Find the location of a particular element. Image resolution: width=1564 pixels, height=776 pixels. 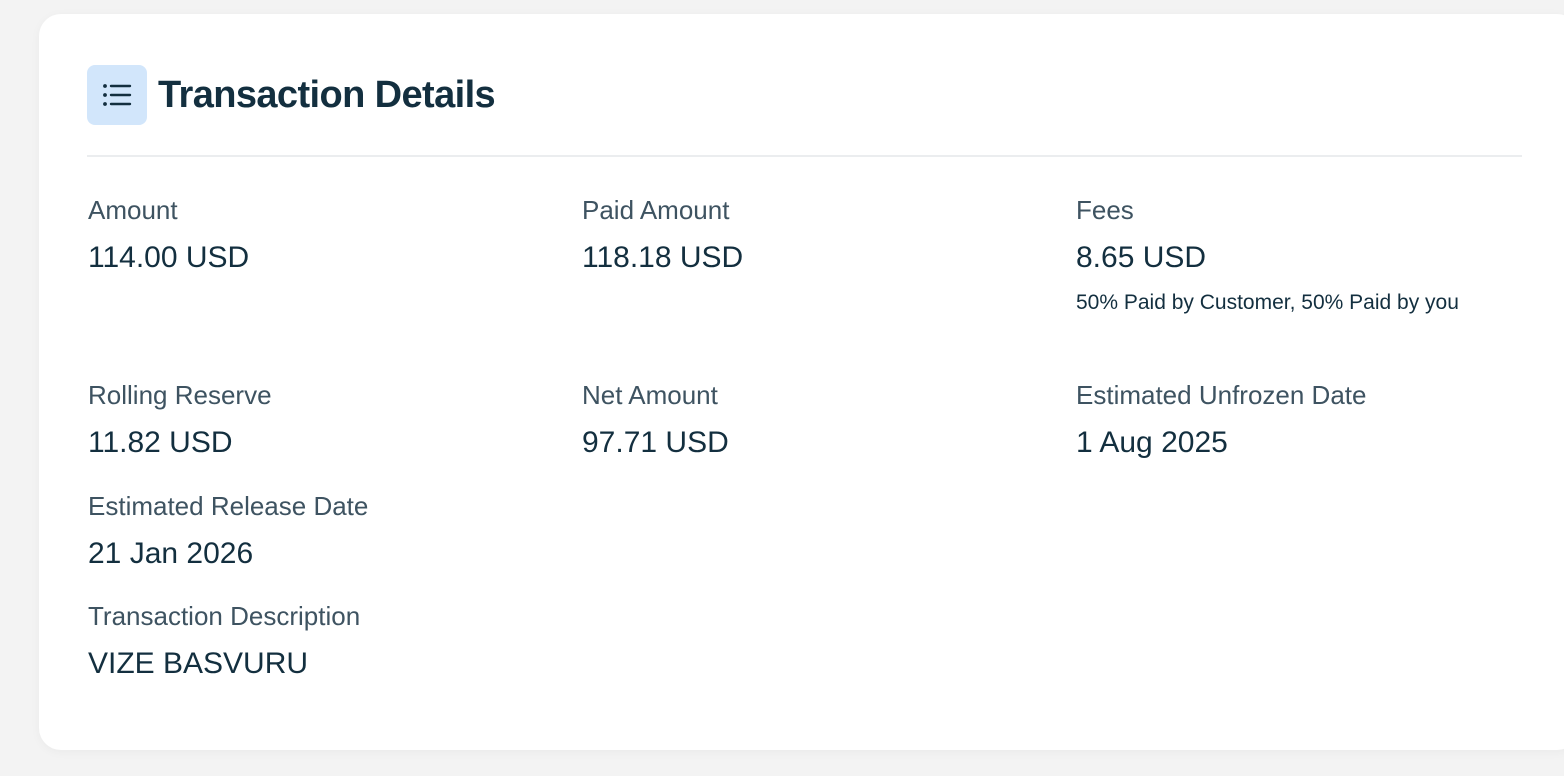

list-icon is located at coordinates (117, 95).